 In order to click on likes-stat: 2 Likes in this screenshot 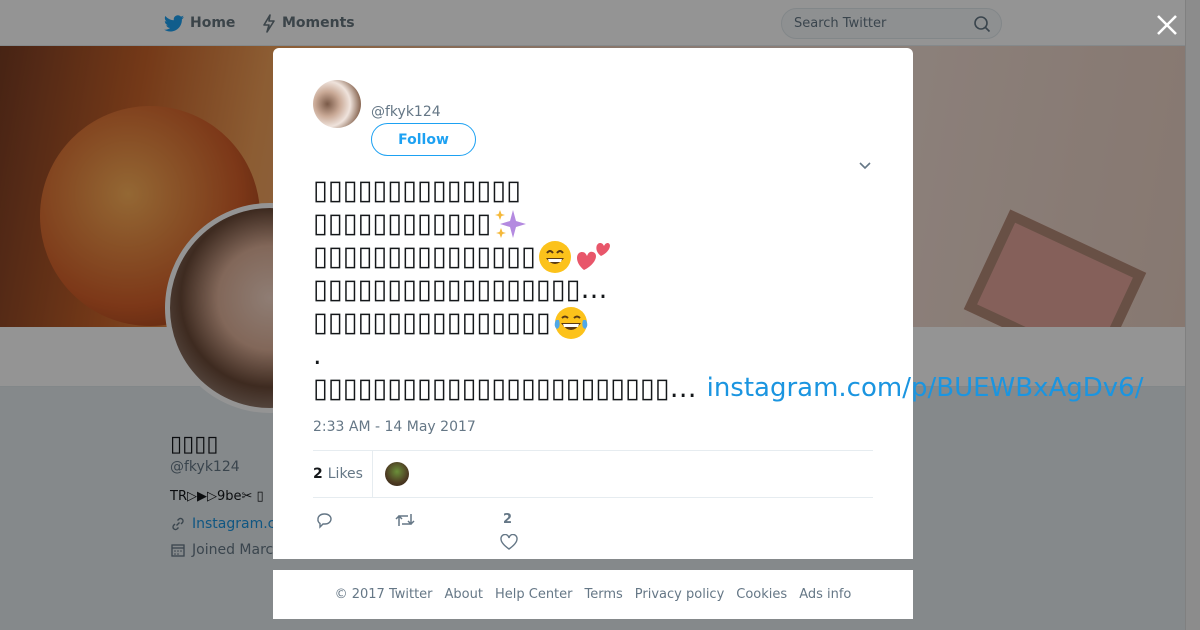, I will do `click(343, 474)`.